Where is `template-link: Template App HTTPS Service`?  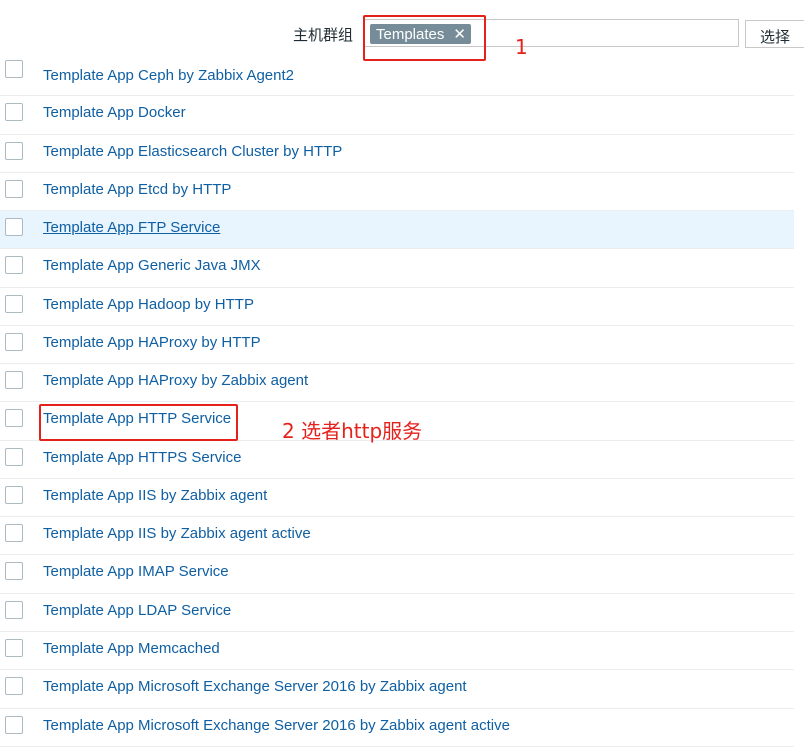
template-link: Template App HTTPS Service is located at coordinates (142, 457).